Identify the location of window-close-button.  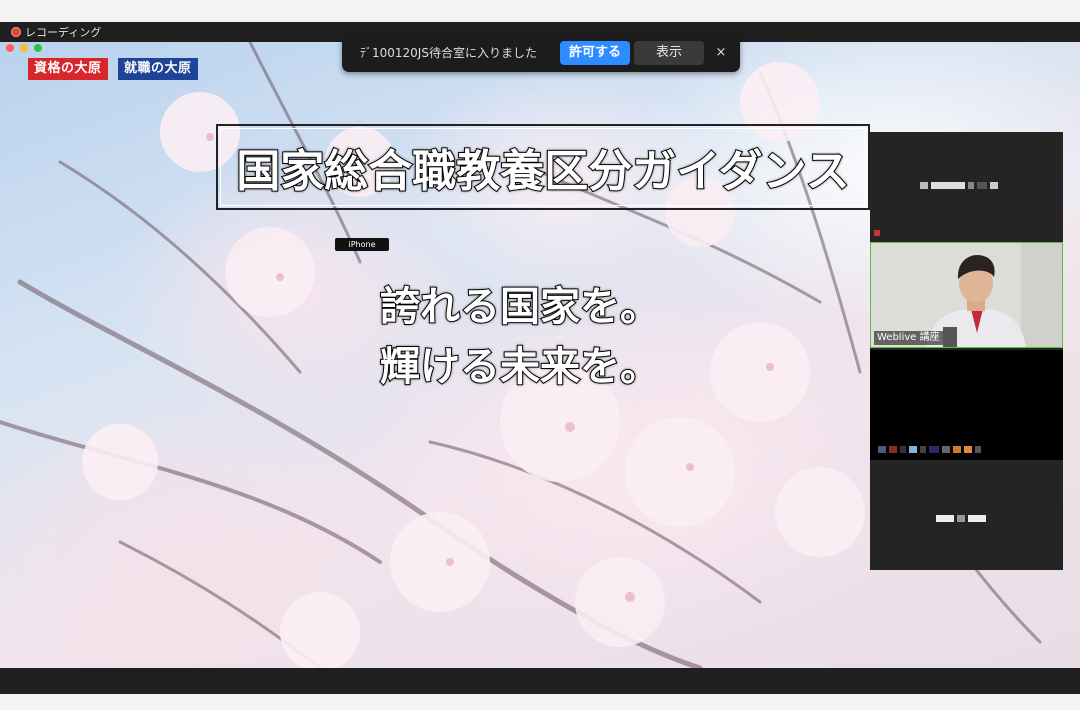
(10, 48).